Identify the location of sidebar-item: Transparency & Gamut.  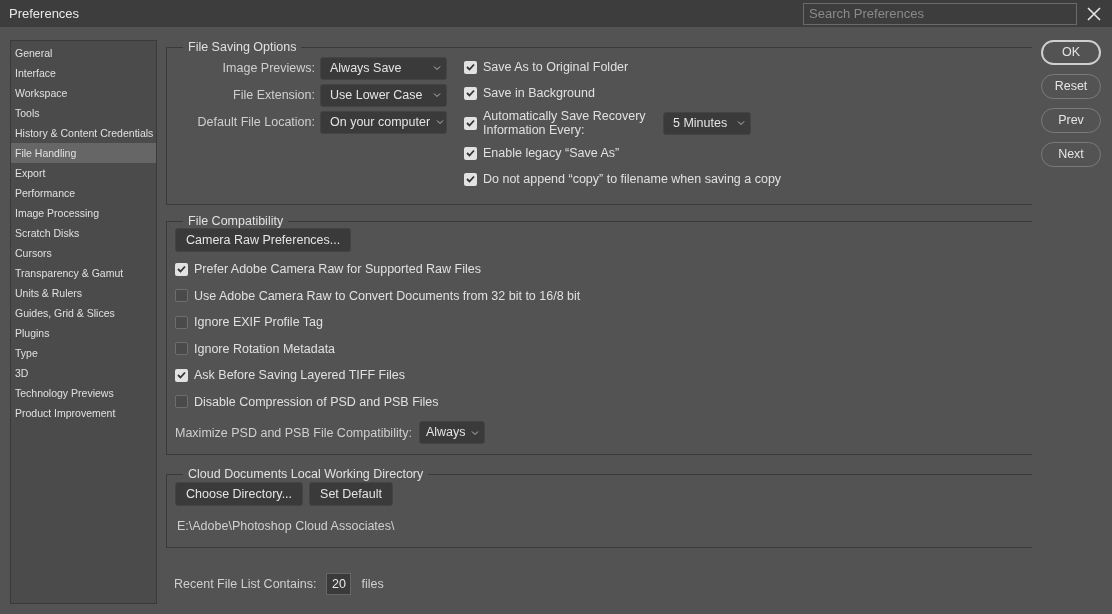
(83, 273).